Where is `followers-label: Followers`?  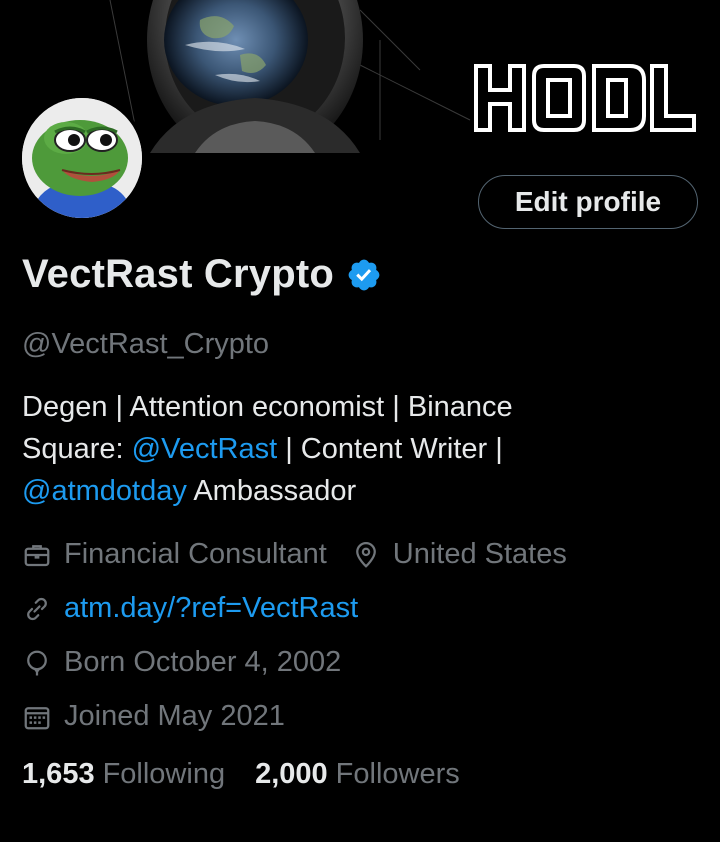 followers-label: Followers is located at coordinates (397, 774).